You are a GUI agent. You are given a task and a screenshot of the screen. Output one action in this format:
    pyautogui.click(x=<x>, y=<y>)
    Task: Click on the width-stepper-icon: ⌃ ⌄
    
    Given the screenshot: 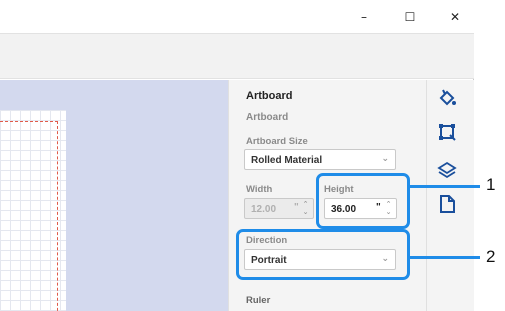 What is the action you would take?
    pyautogui.click(x=305, y=208)
    